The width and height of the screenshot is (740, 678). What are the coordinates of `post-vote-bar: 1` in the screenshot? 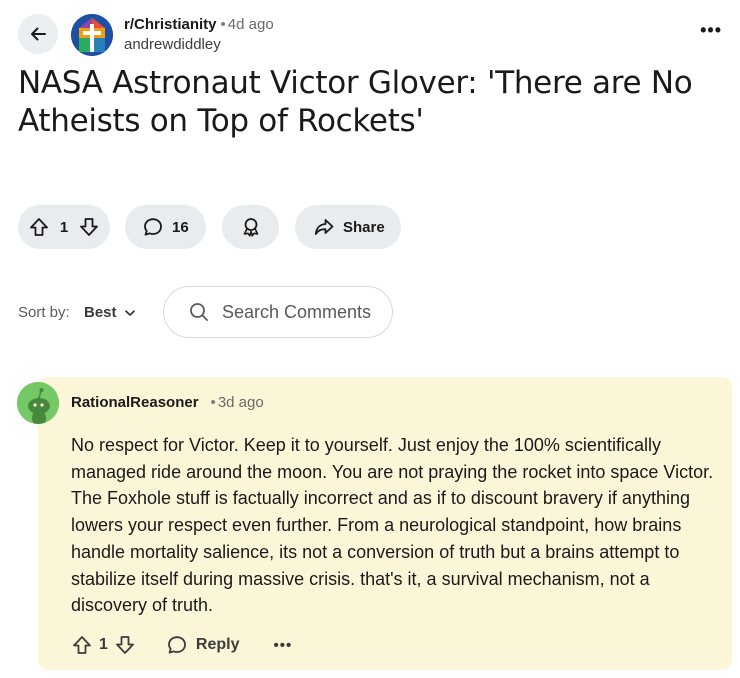 It's located at (64, 227).